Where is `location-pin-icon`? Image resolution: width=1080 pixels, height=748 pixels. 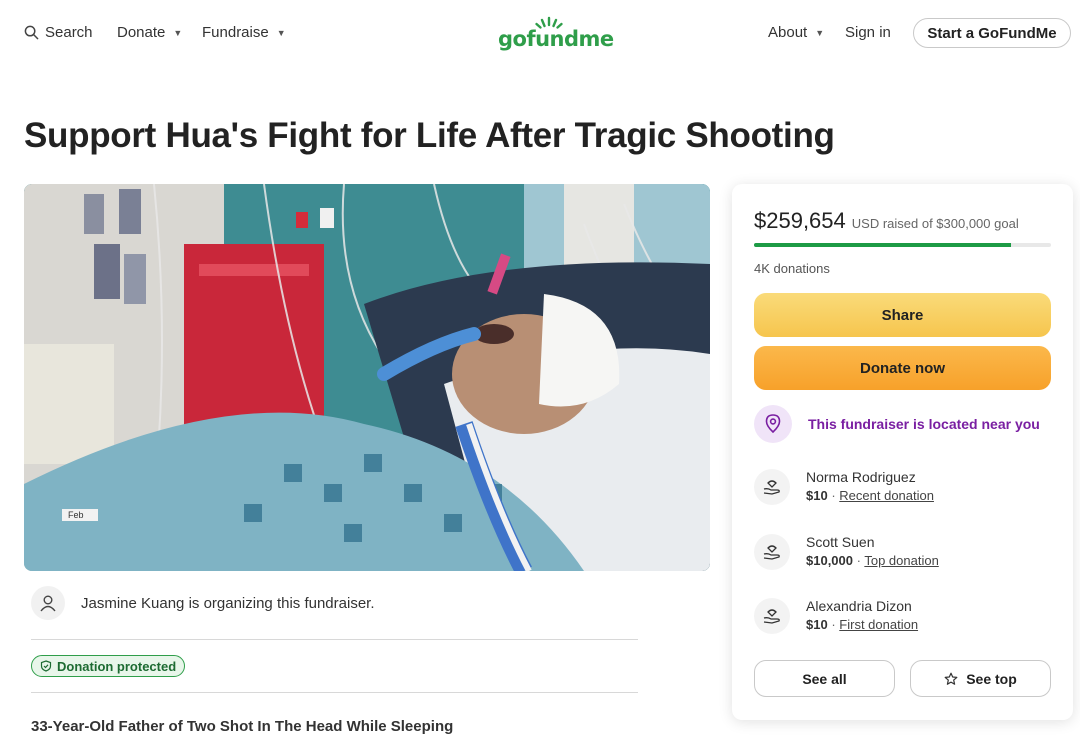
location-pin-icon is located at coordinates (773, 424).